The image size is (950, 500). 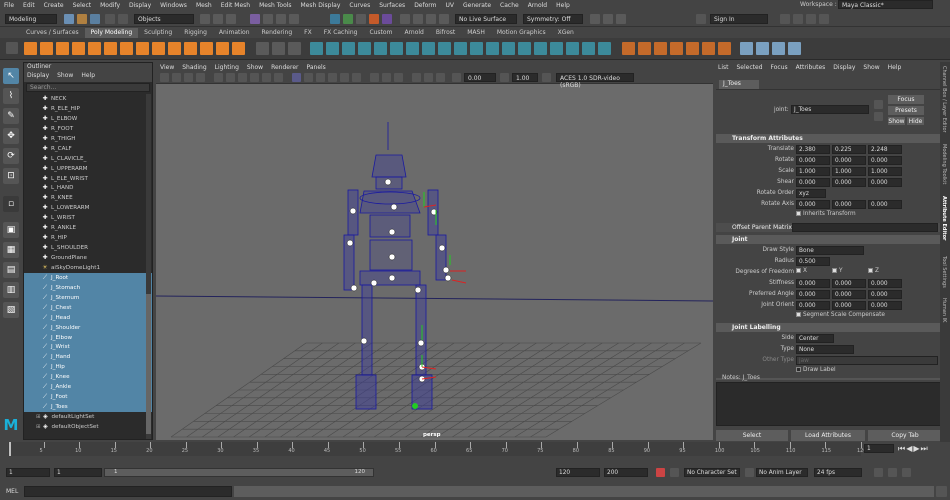 What do you see at coordinates (405, 19) in the screenshot?
I see `magnet-icon` at bounding box center [405, 19].